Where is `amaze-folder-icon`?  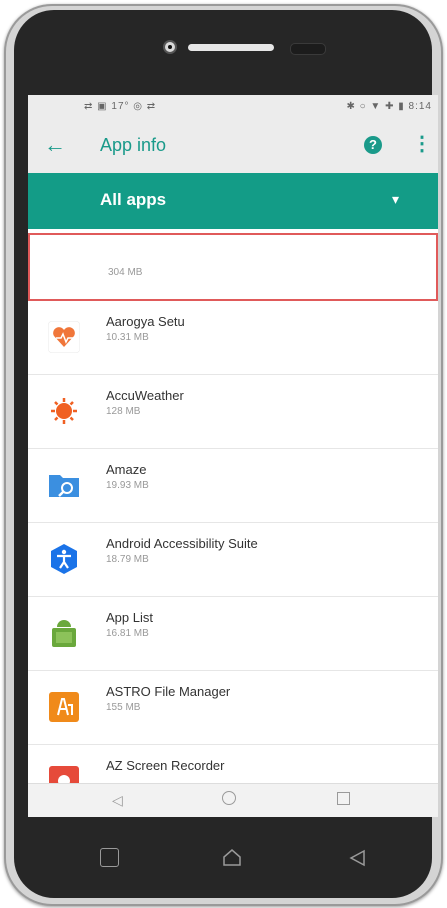
amaze-folder-icon is located at coordinates (64, 486).